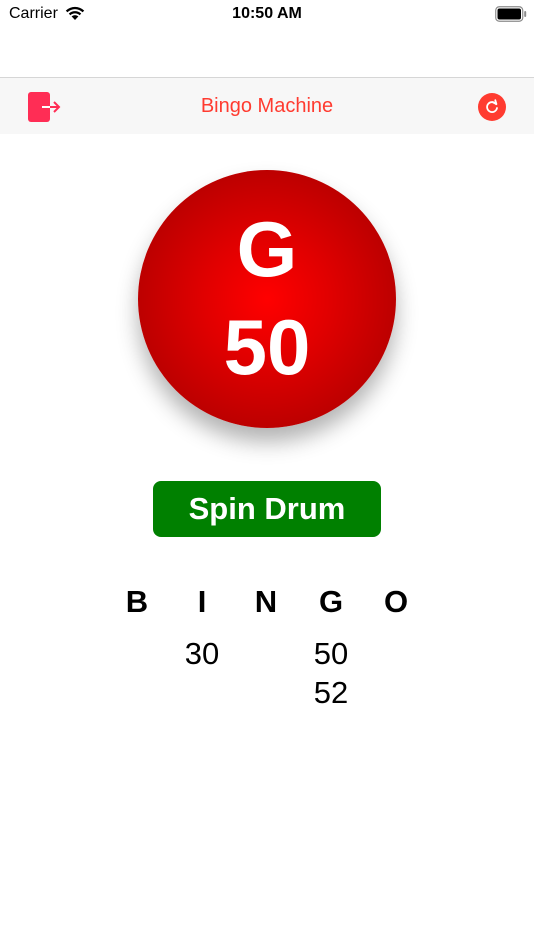 This screenshot has height=950, width=534. Describe the element at coordinates (267, 509) in the screenshot. I see `spin-drum-button: Spin Drum` at that location.